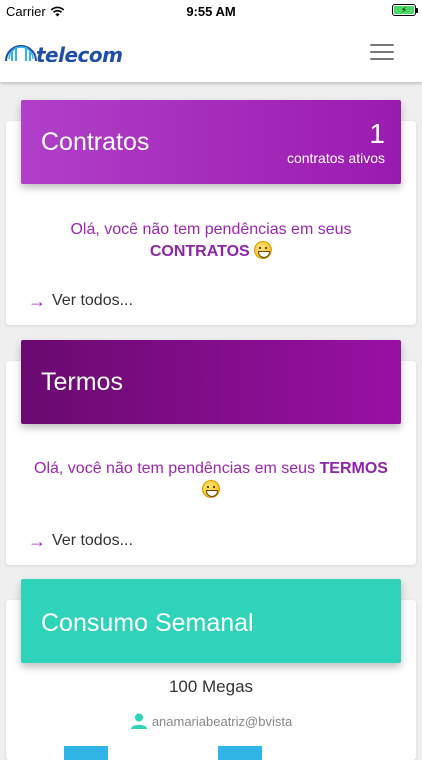 Image resolution: width=422 pixels, height=760 pixels. What do you see at coordinates (82, 382) in the screenshot?
I see `terms-title: Termos` at bounding box center [82, 382].